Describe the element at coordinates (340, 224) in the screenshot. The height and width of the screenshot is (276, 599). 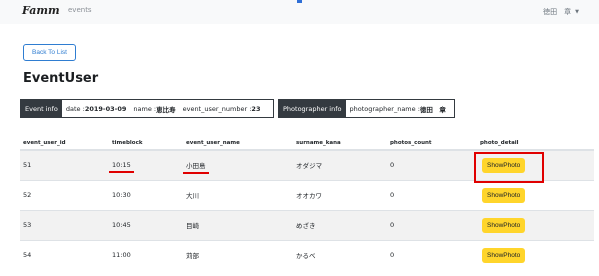
I see `cell-surname-kana: めざき` at that location.